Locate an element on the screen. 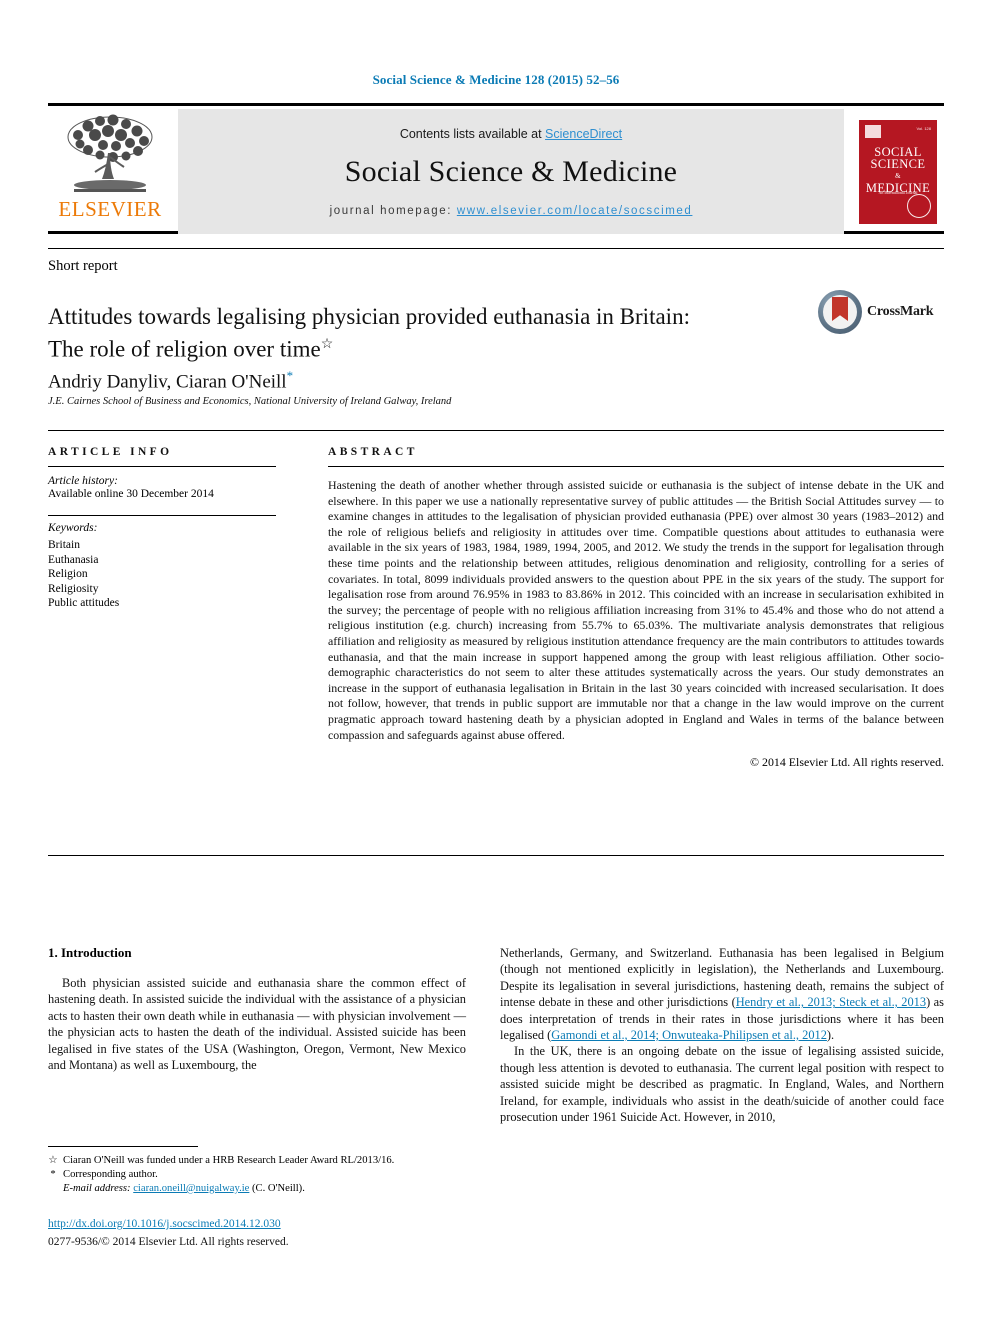 The height and width of the screenshot is (1323, 992). footnote-rule is located at coordinates (123, 1146).